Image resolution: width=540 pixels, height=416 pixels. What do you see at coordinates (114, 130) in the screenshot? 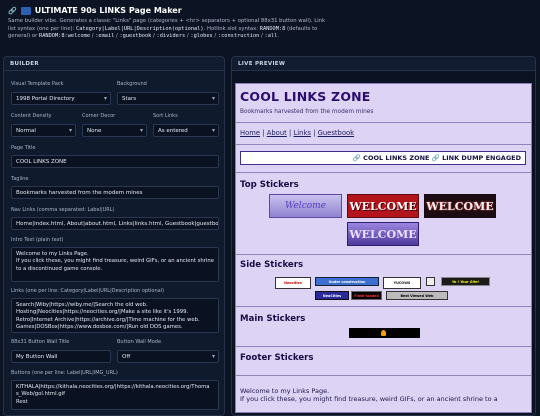
I see `corner-decor-select: None` at bounding box center [114, 130].